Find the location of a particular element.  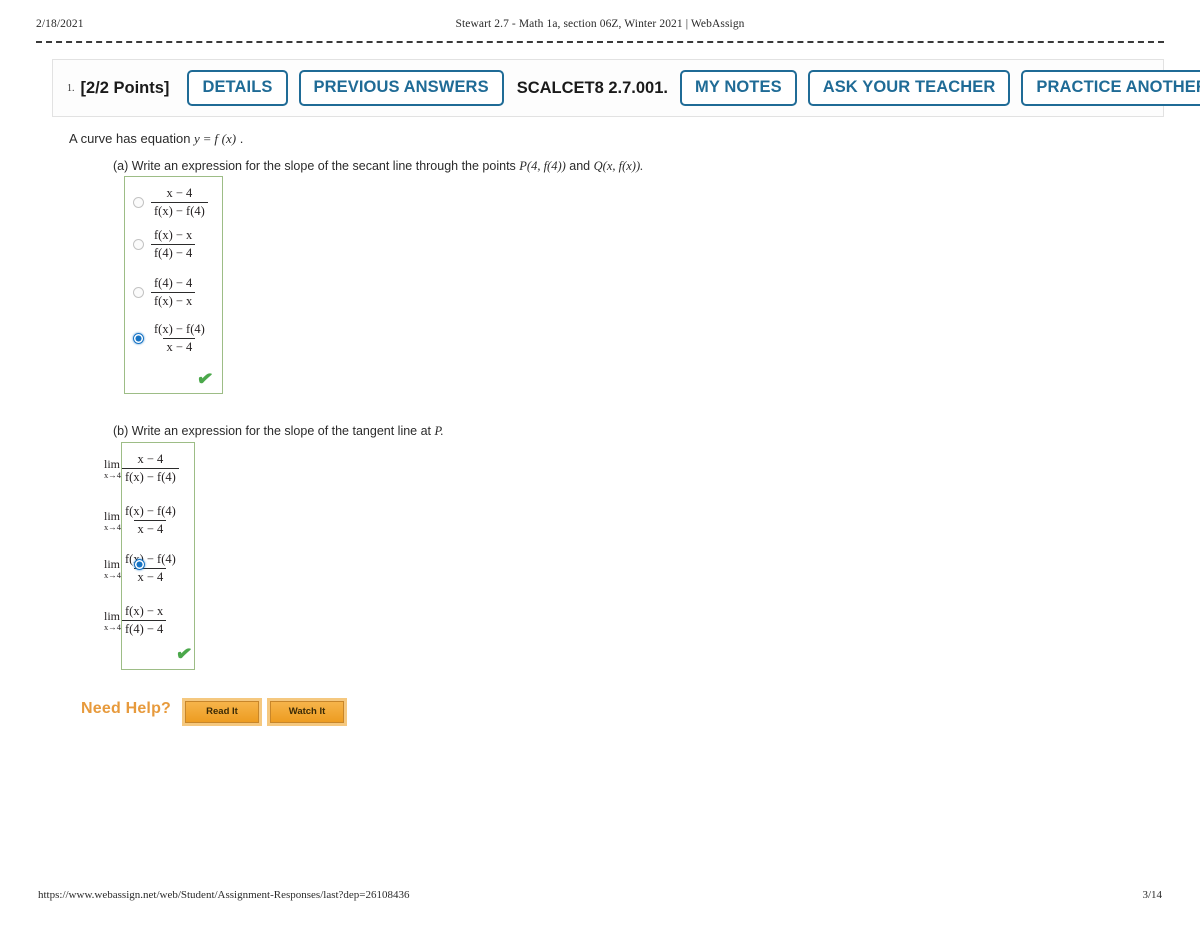

points-badge: [2/2 Points] is located at coordinates (125, 87).